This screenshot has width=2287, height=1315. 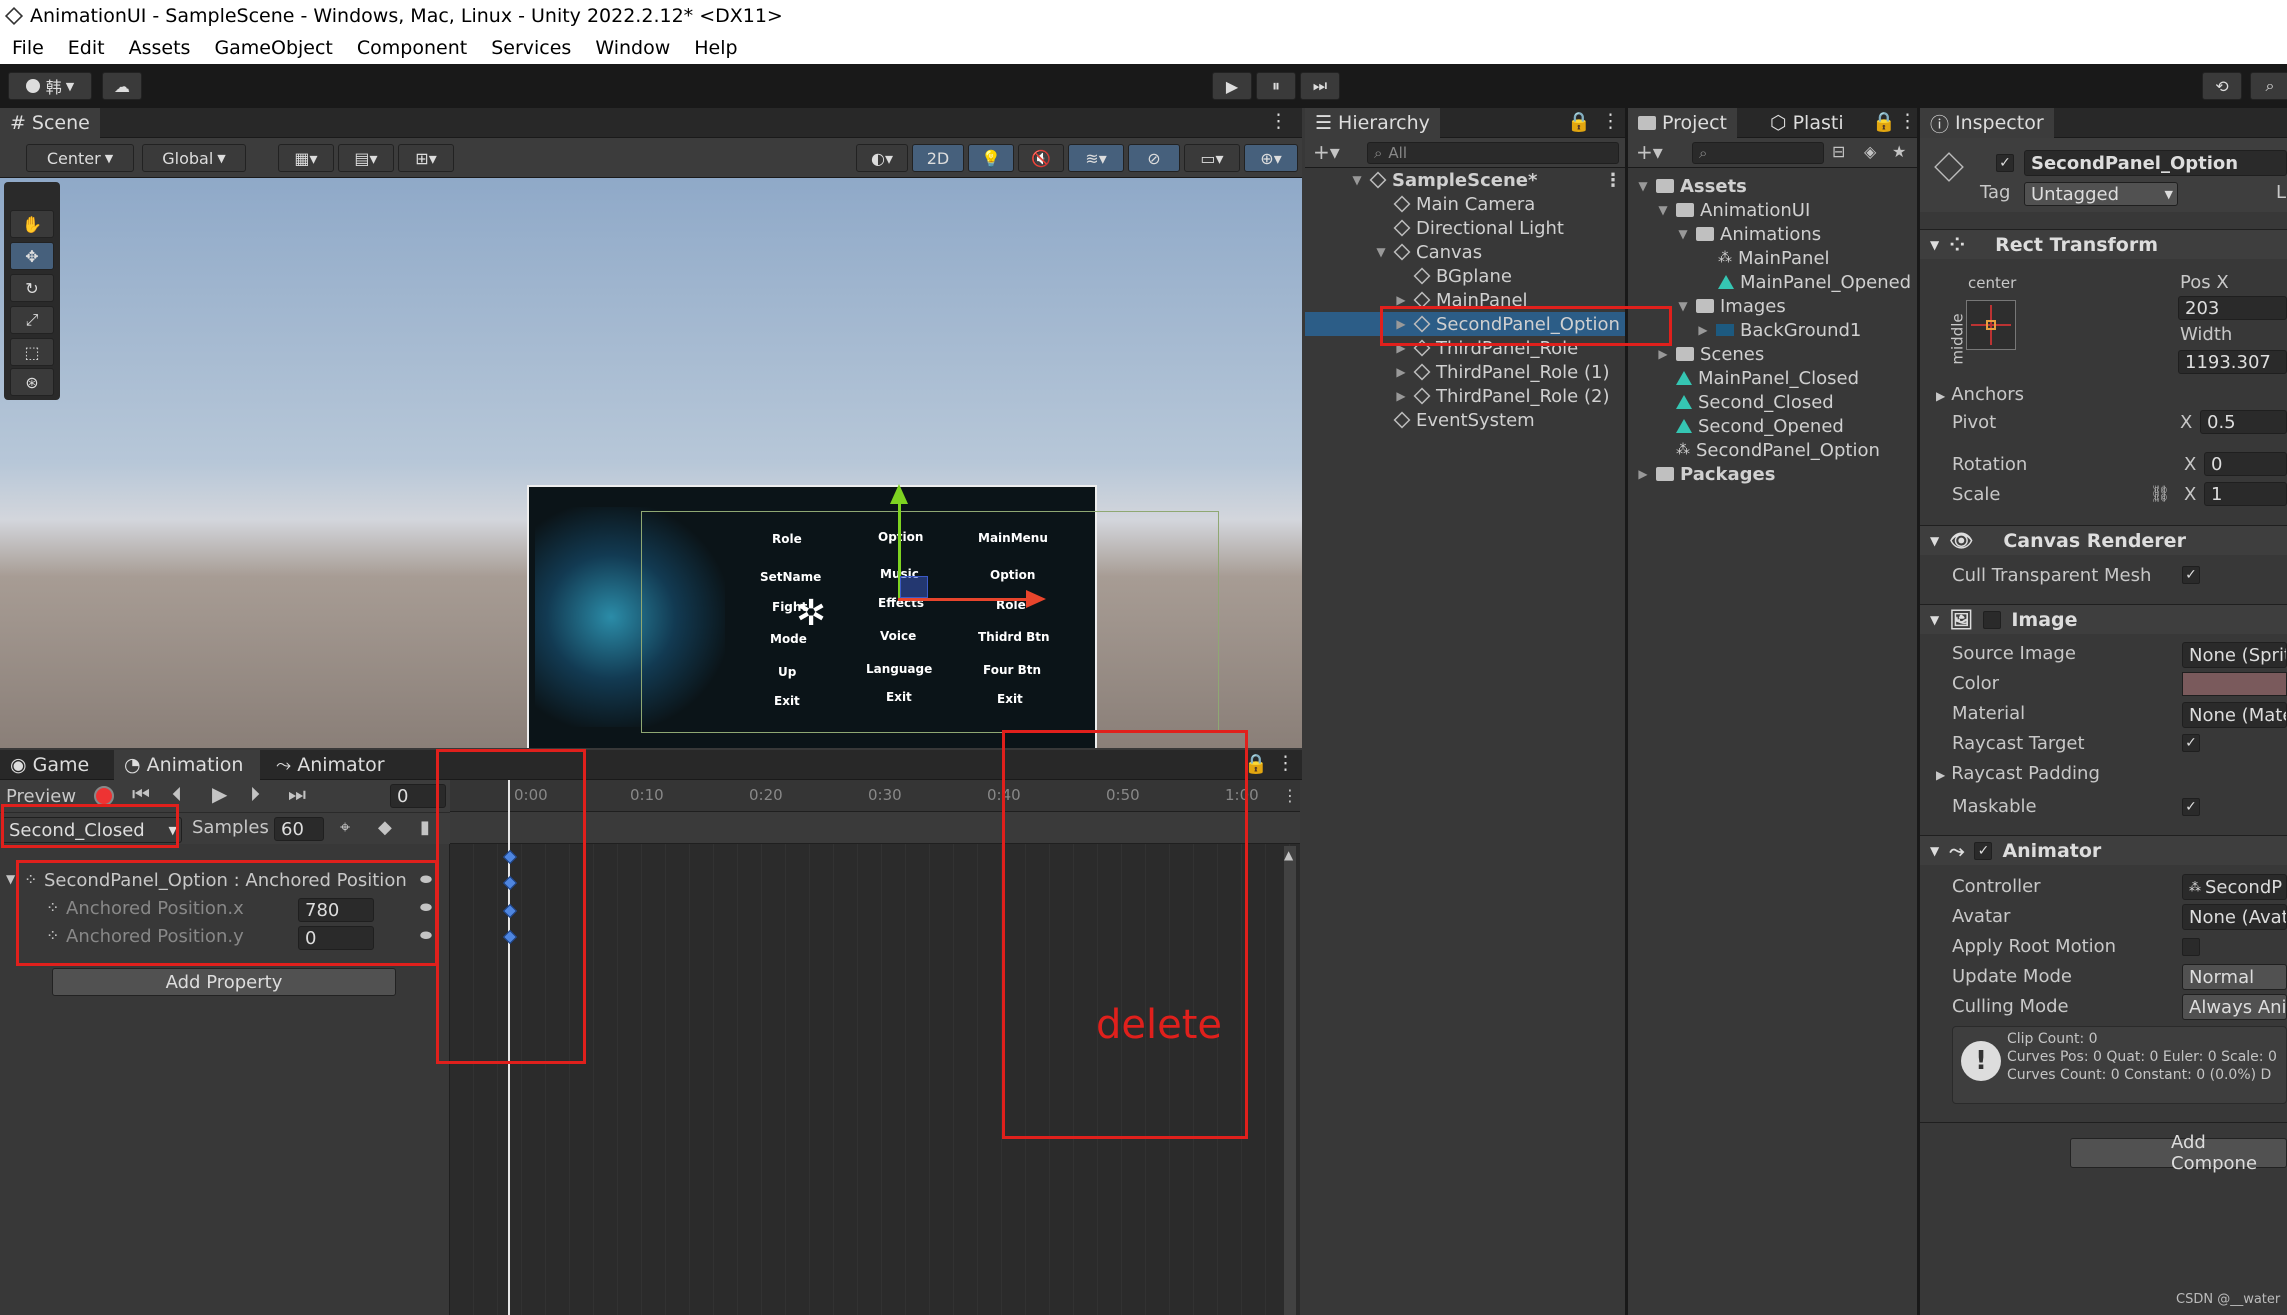 I want to click on rotate-tool-button: ↻, so click(x=32, y=288).